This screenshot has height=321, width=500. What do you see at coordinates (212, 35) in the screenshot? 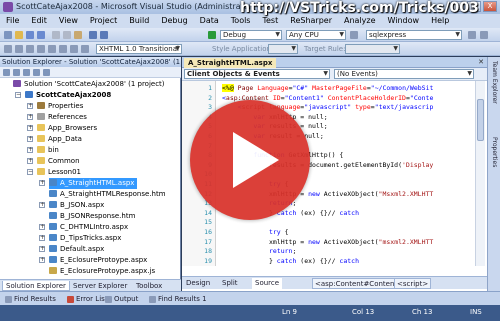
I see `start-debugging-icon` at bounding box center [212, 35].